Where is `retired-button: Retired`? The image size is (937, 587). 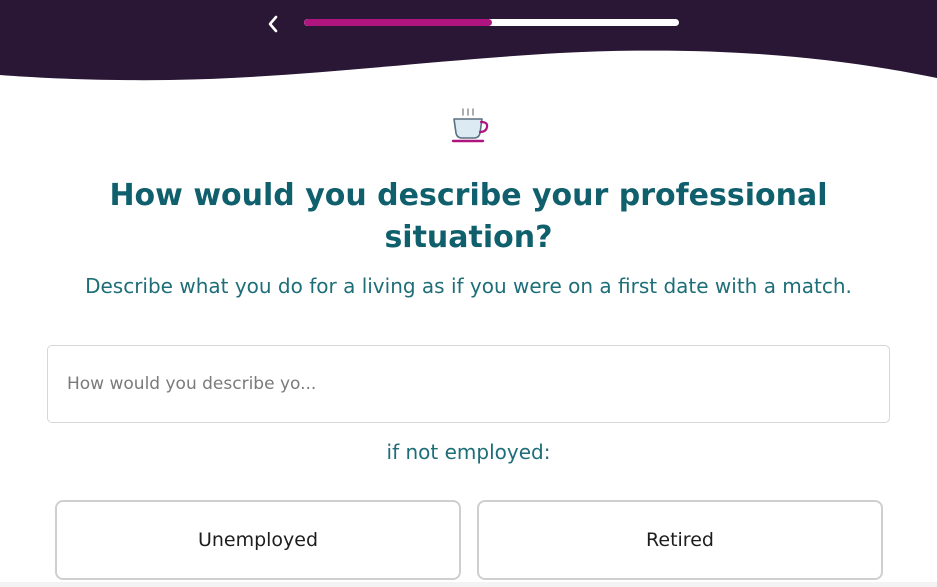 retired-button: Retired is located at coordinates (680, 540).